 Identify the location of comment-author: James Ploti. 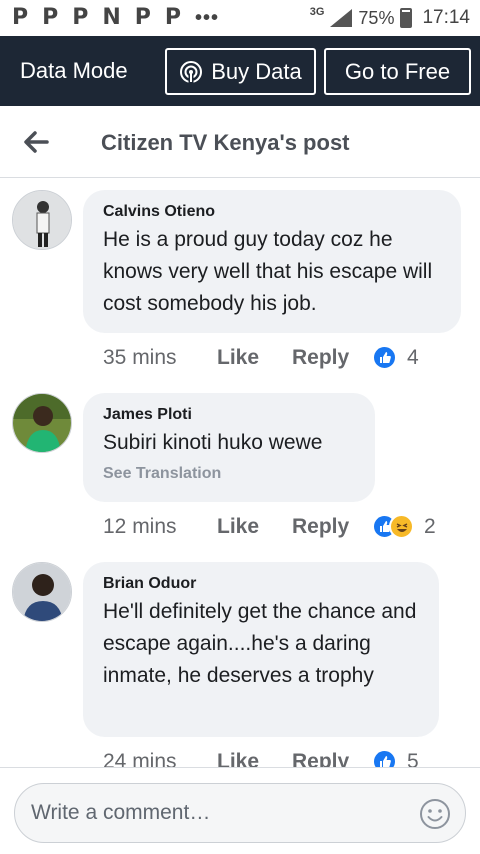
(229, 415).